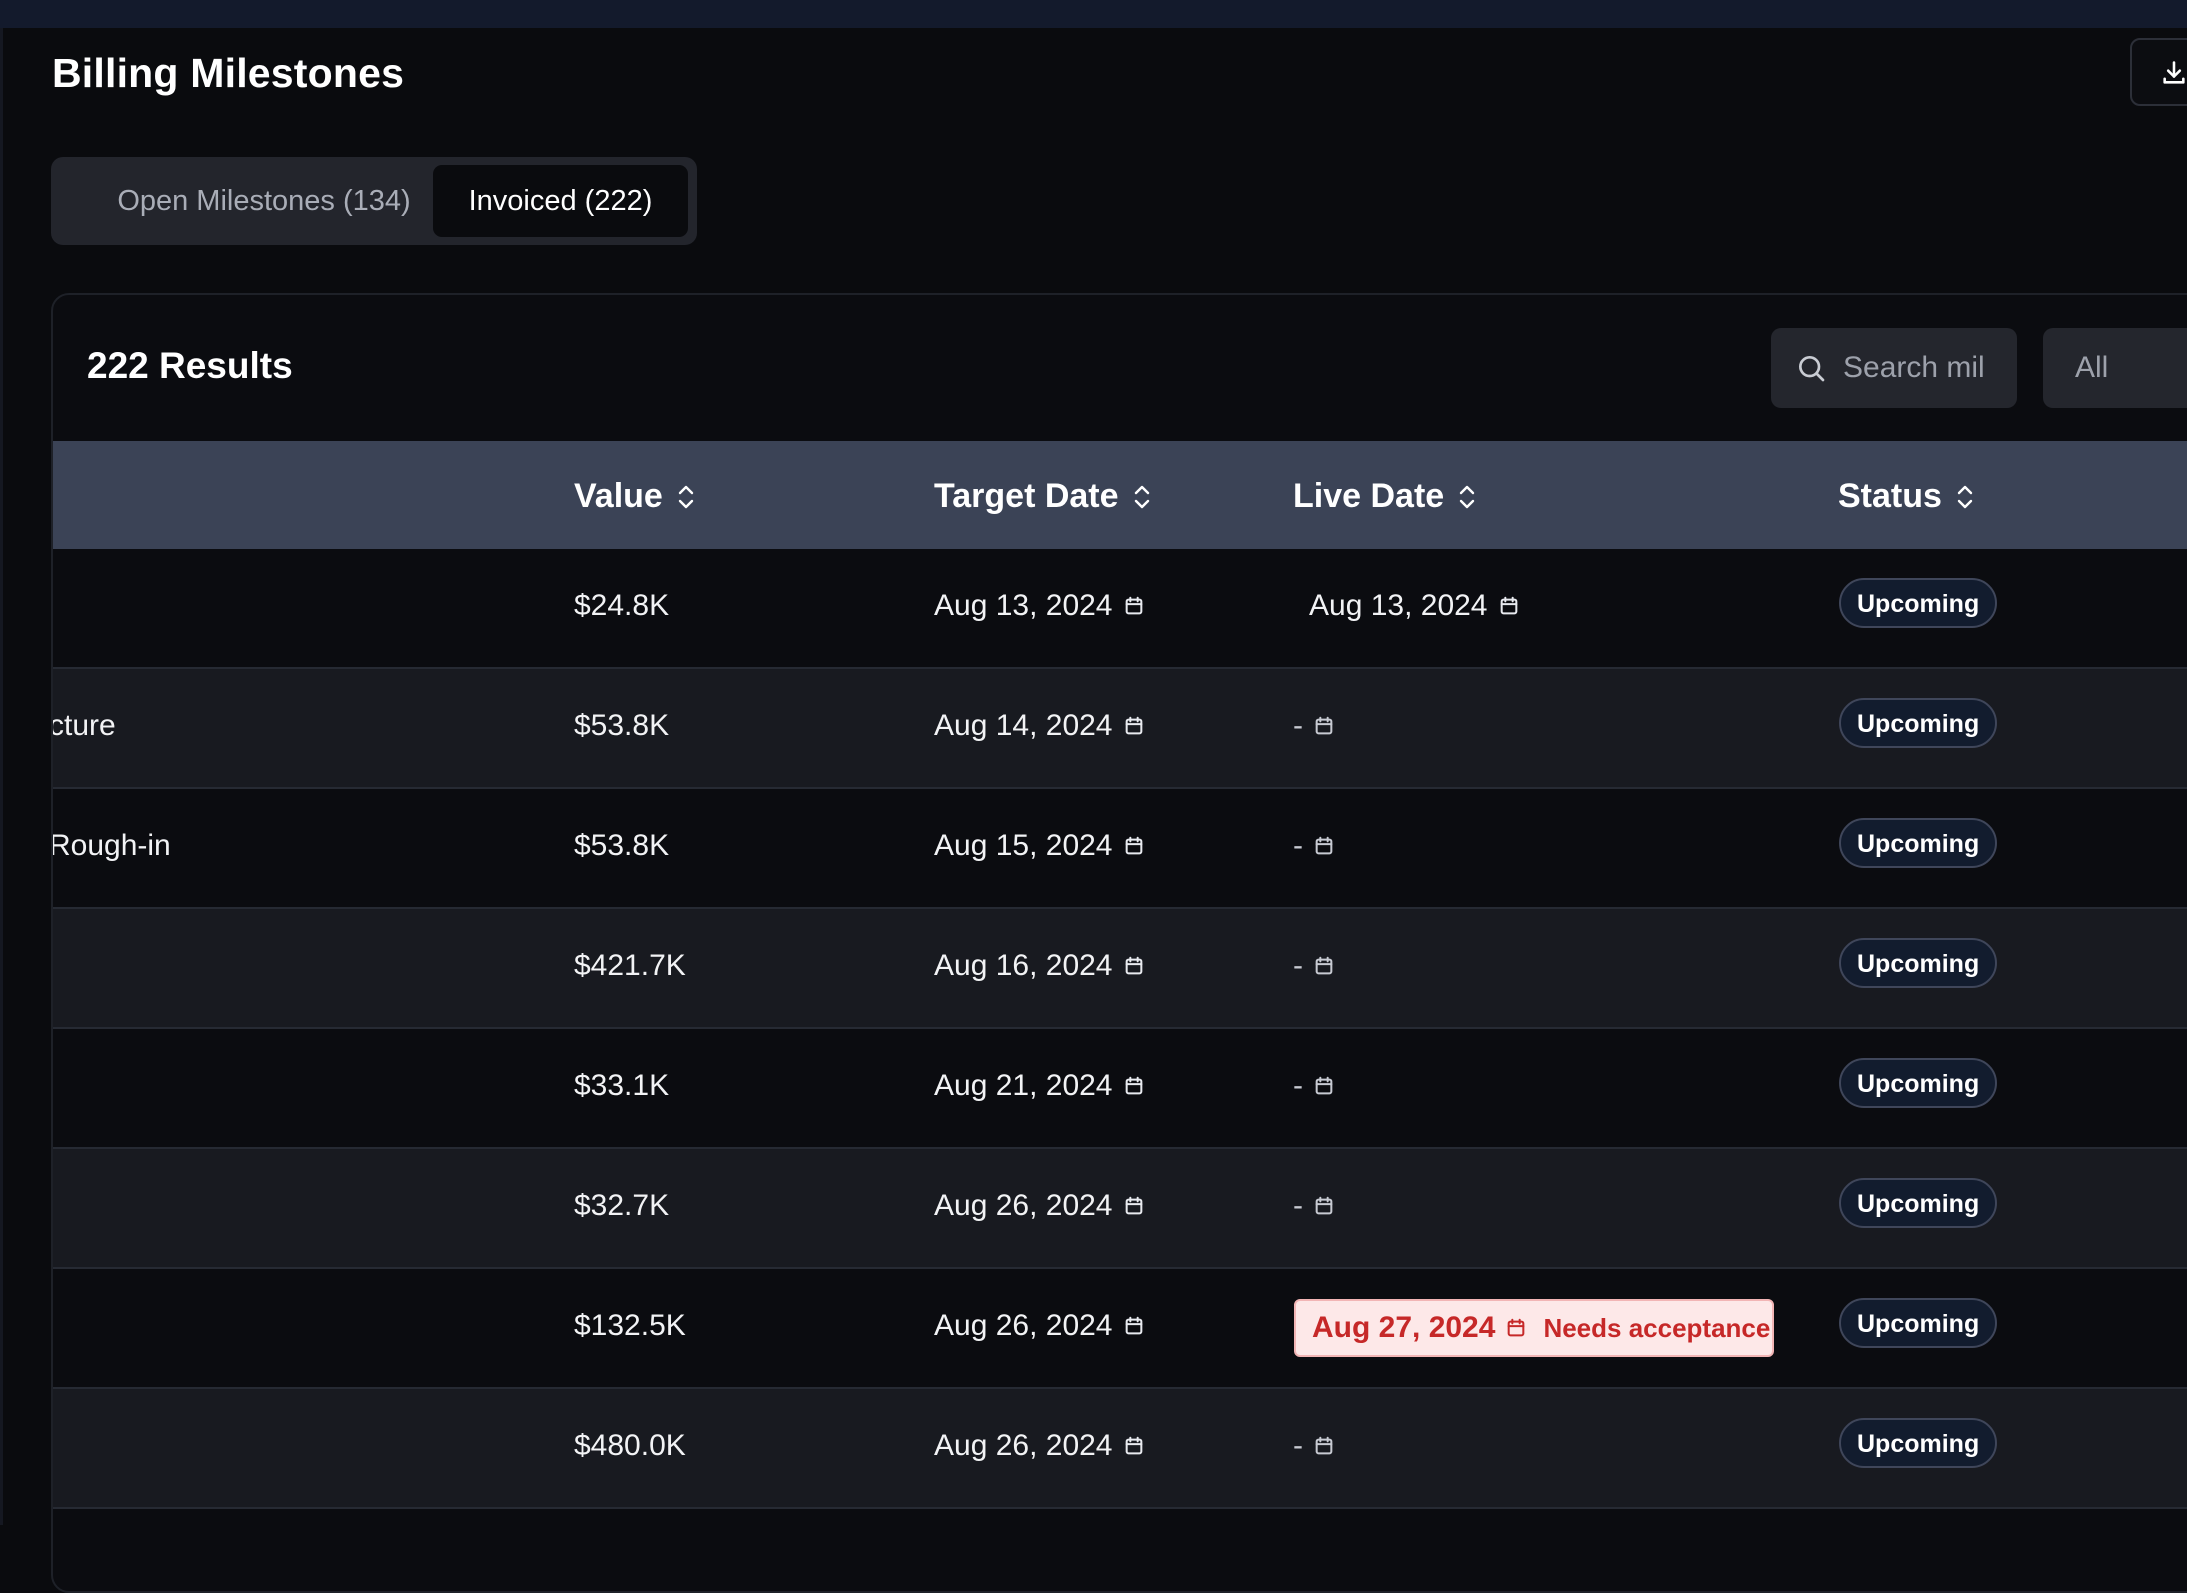 The image size is (2187, 1593). Describe the element at coordinates (1026, 496) in the screenshot. I see `column-label-target-date: Target Date` at that location.